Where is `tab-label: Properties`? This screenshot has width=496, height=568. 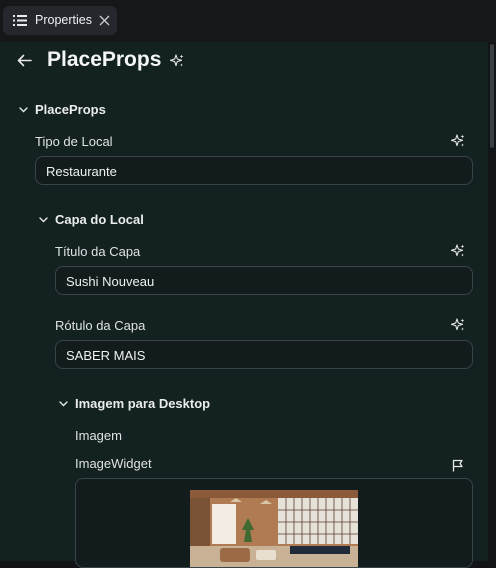
tab-label: Properties is located at coordinates (63, 20).